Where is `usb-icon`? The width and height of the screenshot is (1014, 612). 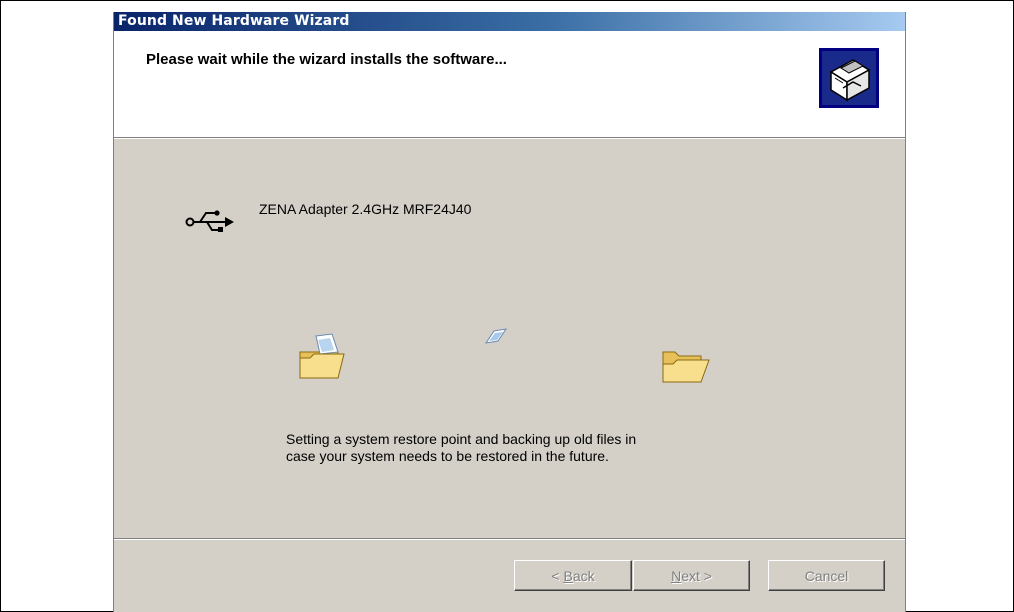 usb-icon is located at coordinates (209, 221).